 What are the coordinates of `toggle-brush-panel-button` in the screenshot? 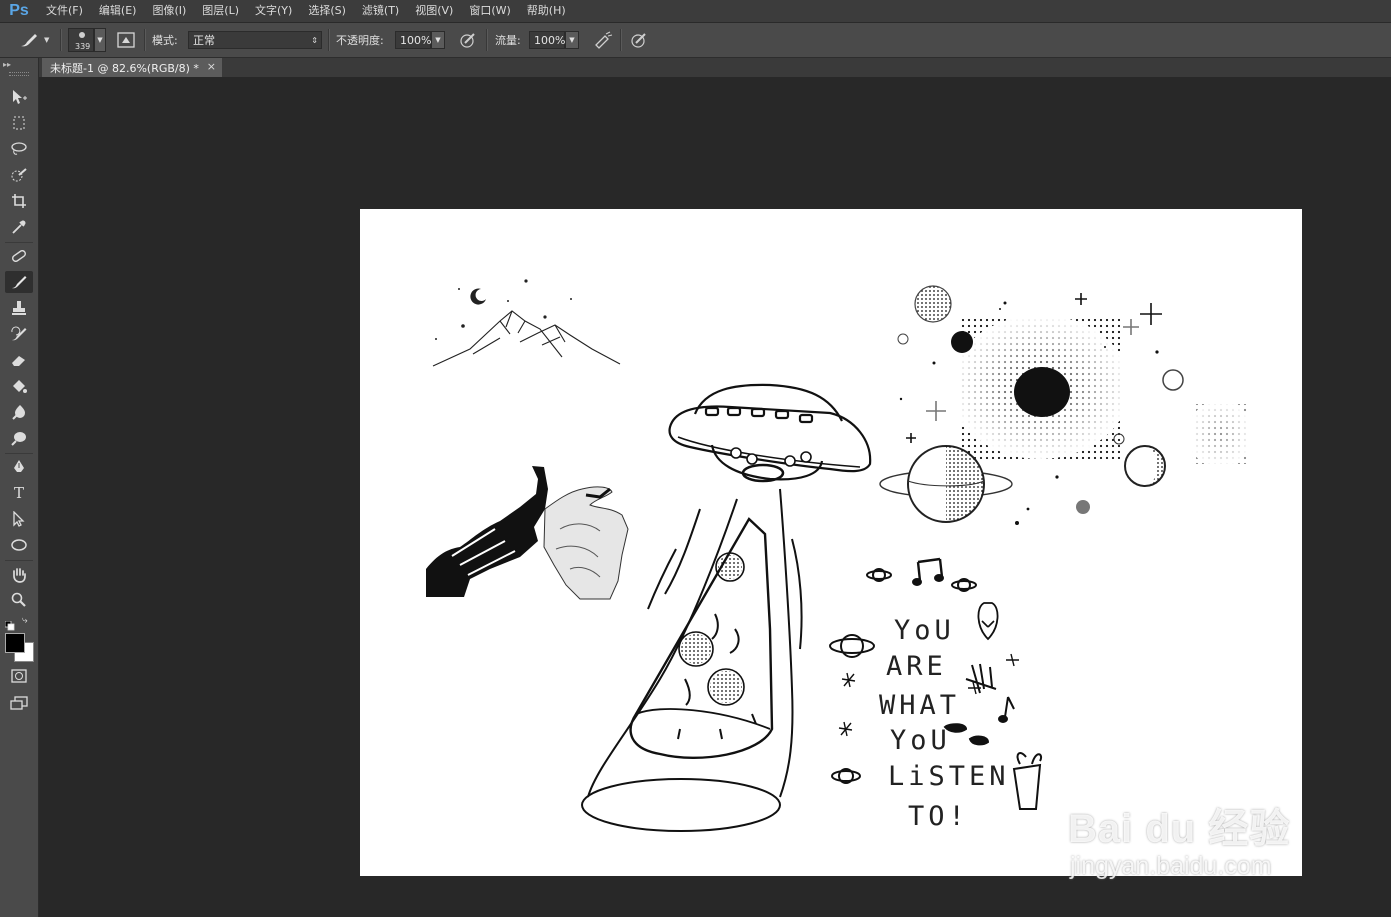 It's located at (126, 40).